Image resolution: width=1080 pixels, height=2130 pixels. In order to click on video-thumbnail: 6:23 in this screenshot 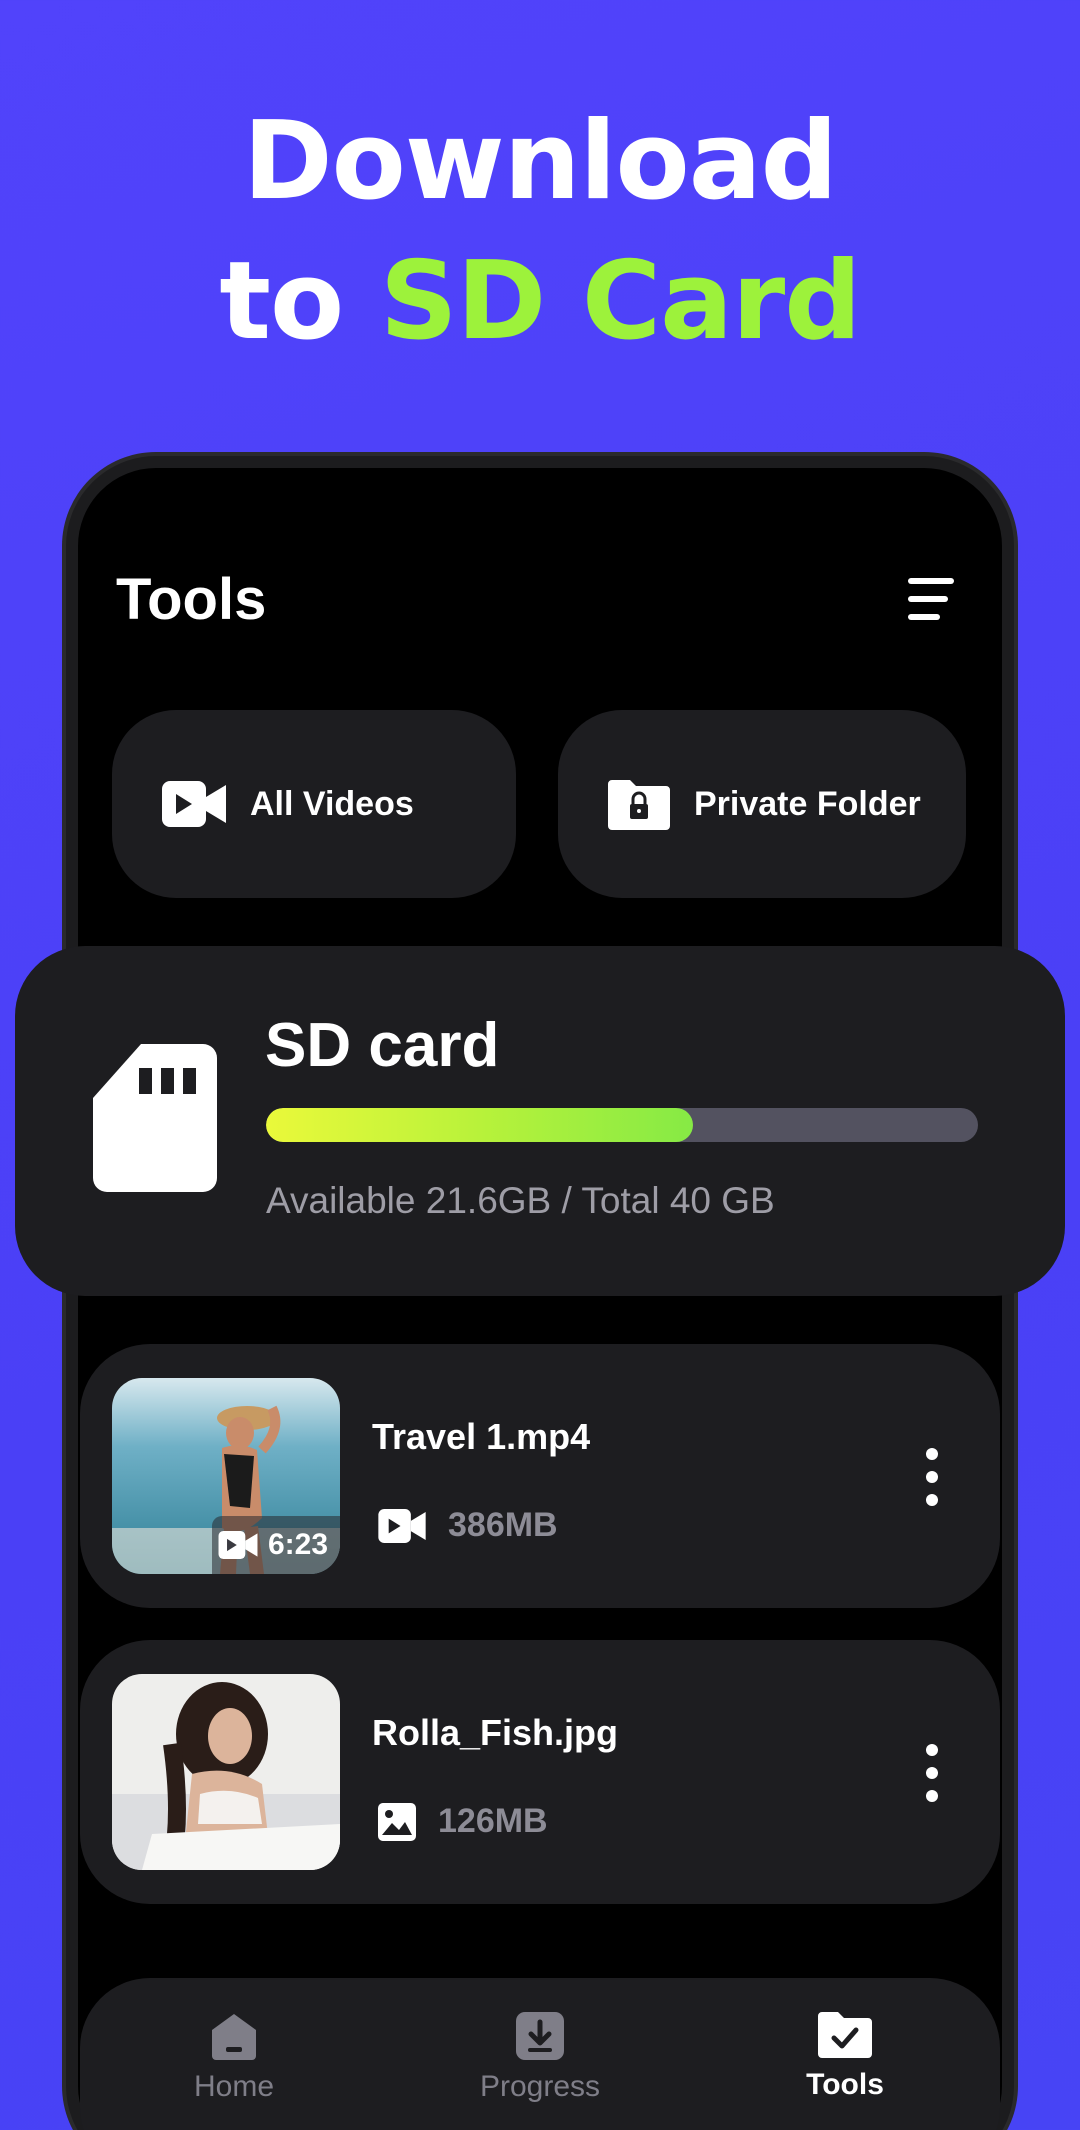, I will do `click(226, 1476)`.